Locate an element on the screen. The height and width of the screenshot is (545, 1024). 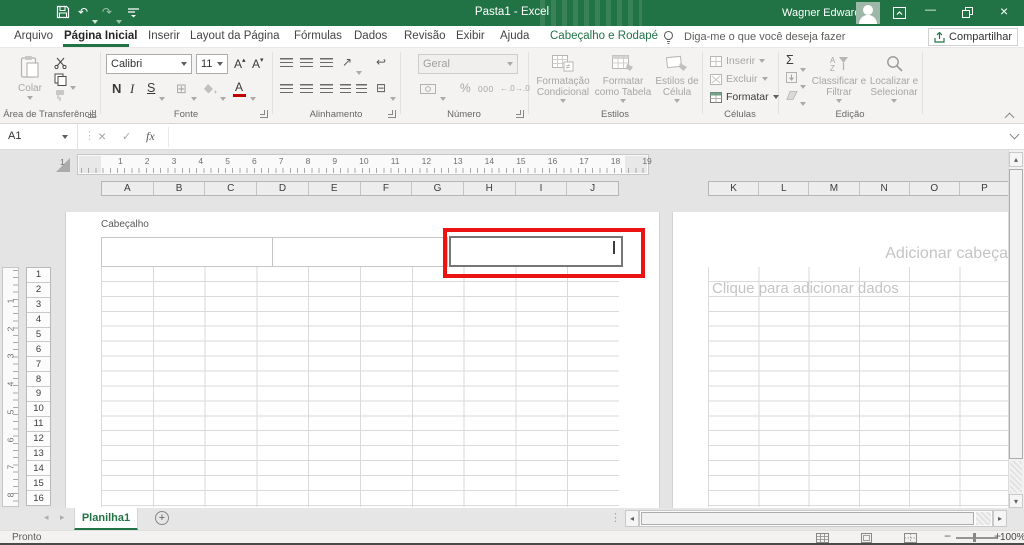
view-normal-icon is located at coordinates (822, 538).